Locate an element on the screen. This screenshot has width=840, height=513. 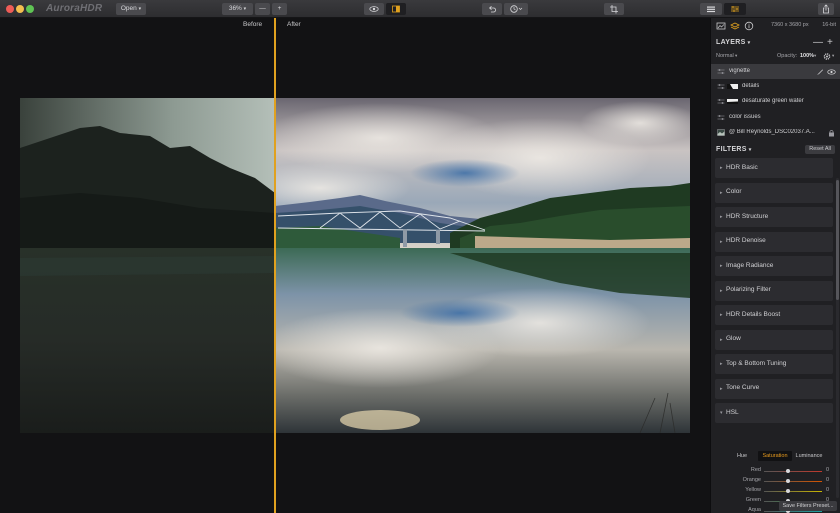
hsl-slider-label: Aqua is located at coordinates (754, 510).